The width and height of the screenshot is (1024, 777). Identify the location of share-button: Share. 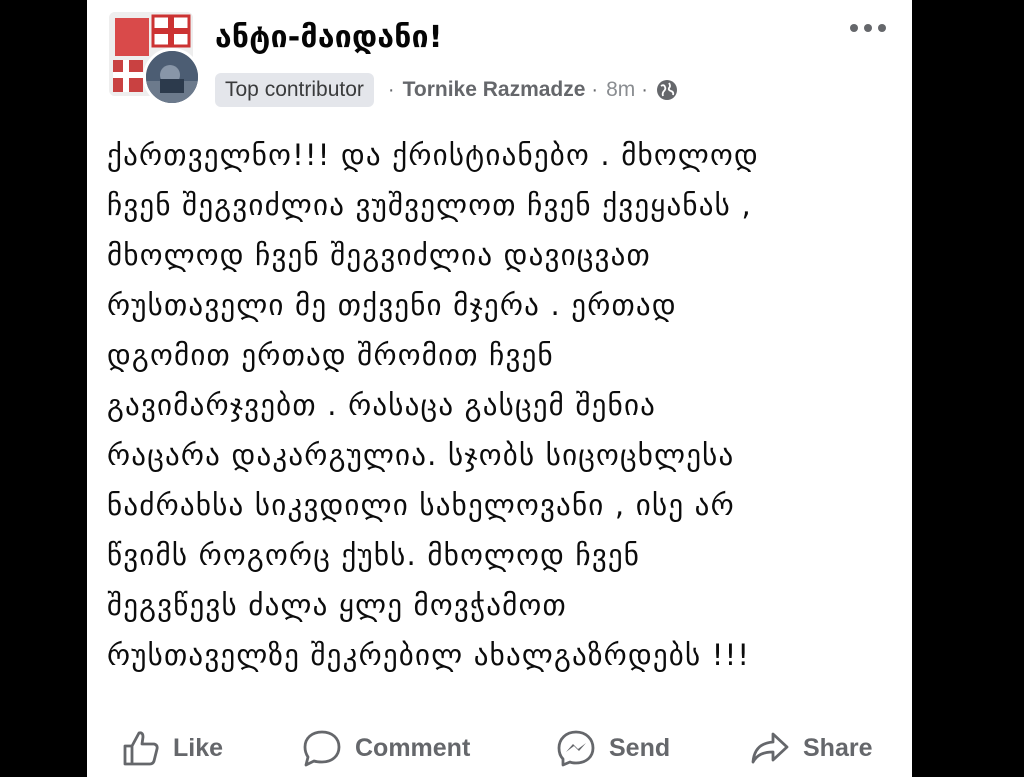
(810, 748).